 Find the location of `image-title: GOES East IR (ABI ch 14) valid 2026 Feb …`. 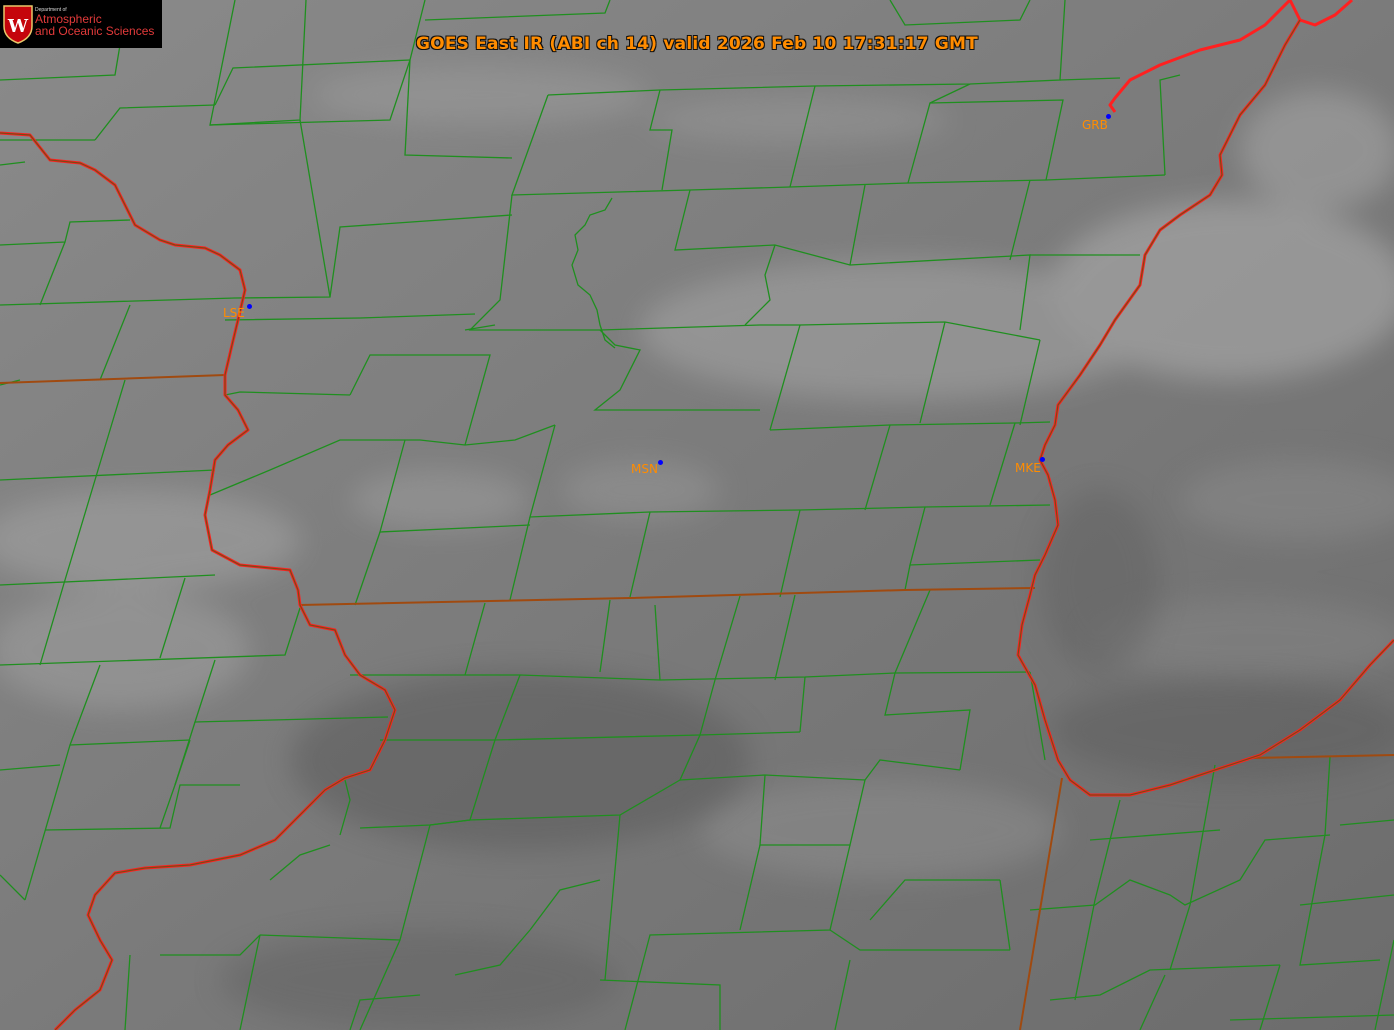

image-title: GOES East IR (ABI ch 14) valid 2026 Feb … is located at coordinates (697, 44).